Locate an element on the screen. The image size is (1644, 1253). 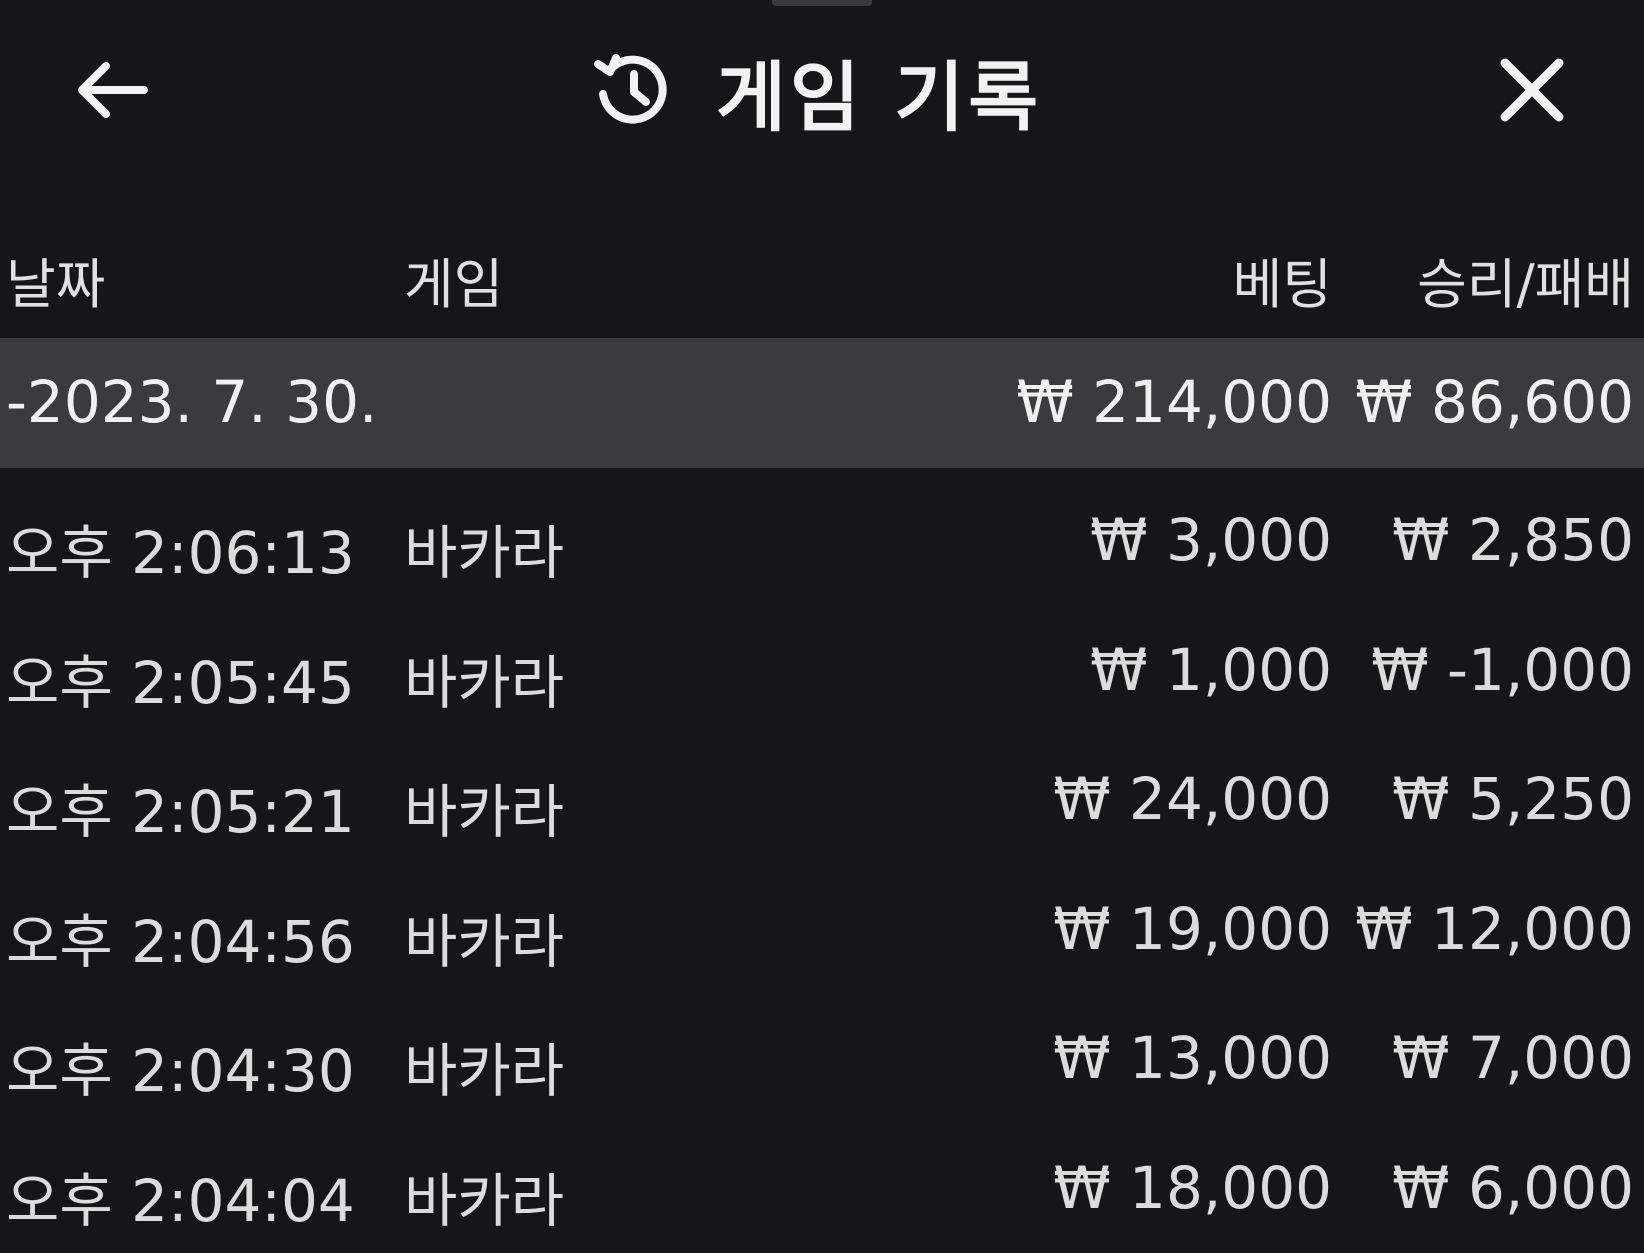
row-bet: ₩ 13,000 is located at coordinates (1192, 1058).